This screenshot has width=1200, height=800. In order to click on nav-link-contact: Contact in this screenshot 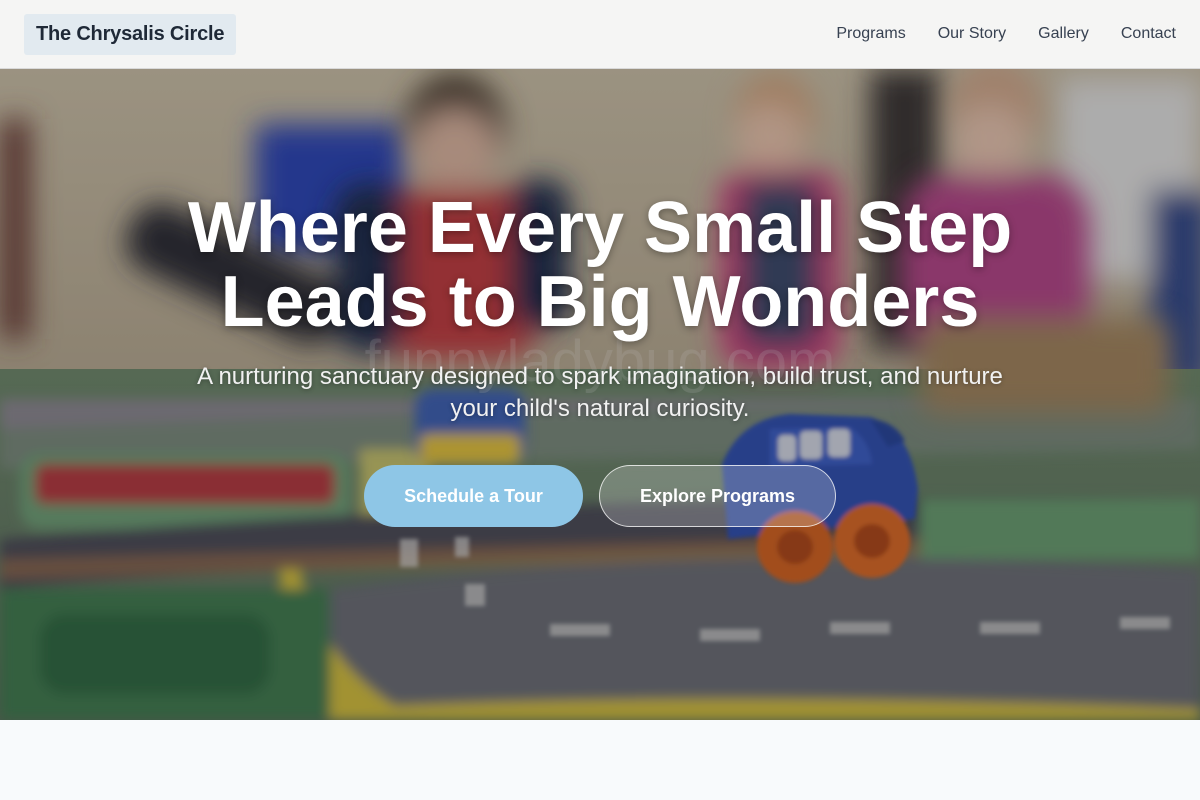, I will do `click(1148, 34)`.